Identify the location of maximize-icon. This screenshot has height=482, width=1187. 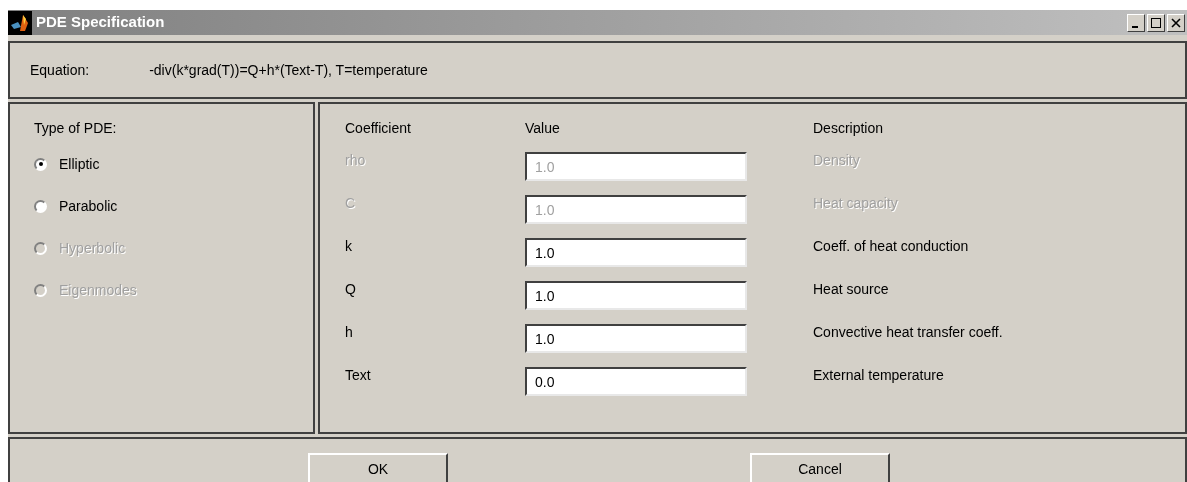
(1156, 22).